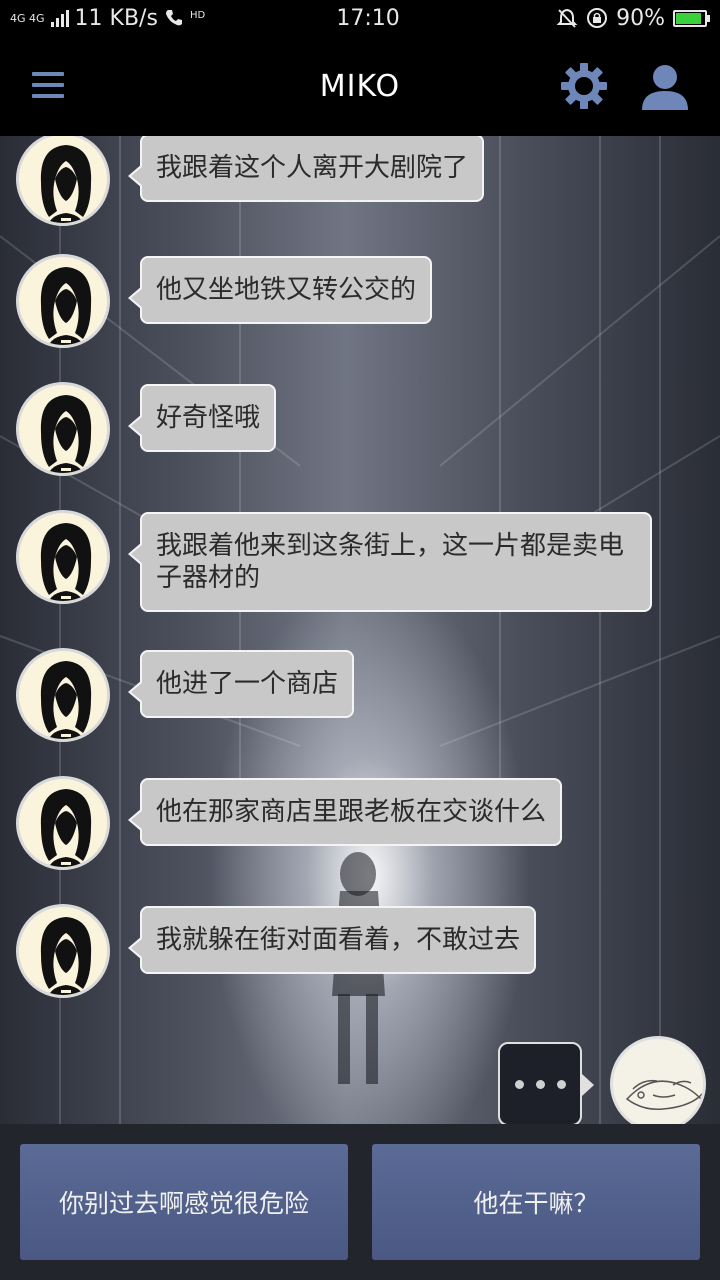 This screenshot has width=720, height=1280. I want to click on player-avatar, so click(658, 1080).